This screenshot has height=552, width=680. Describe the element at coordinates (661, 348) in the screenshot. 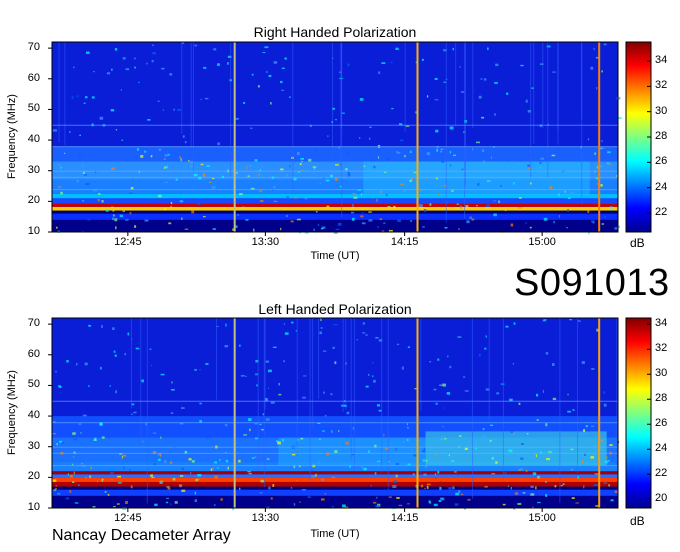

I see `colorbar-tick-label: 32` at that location.